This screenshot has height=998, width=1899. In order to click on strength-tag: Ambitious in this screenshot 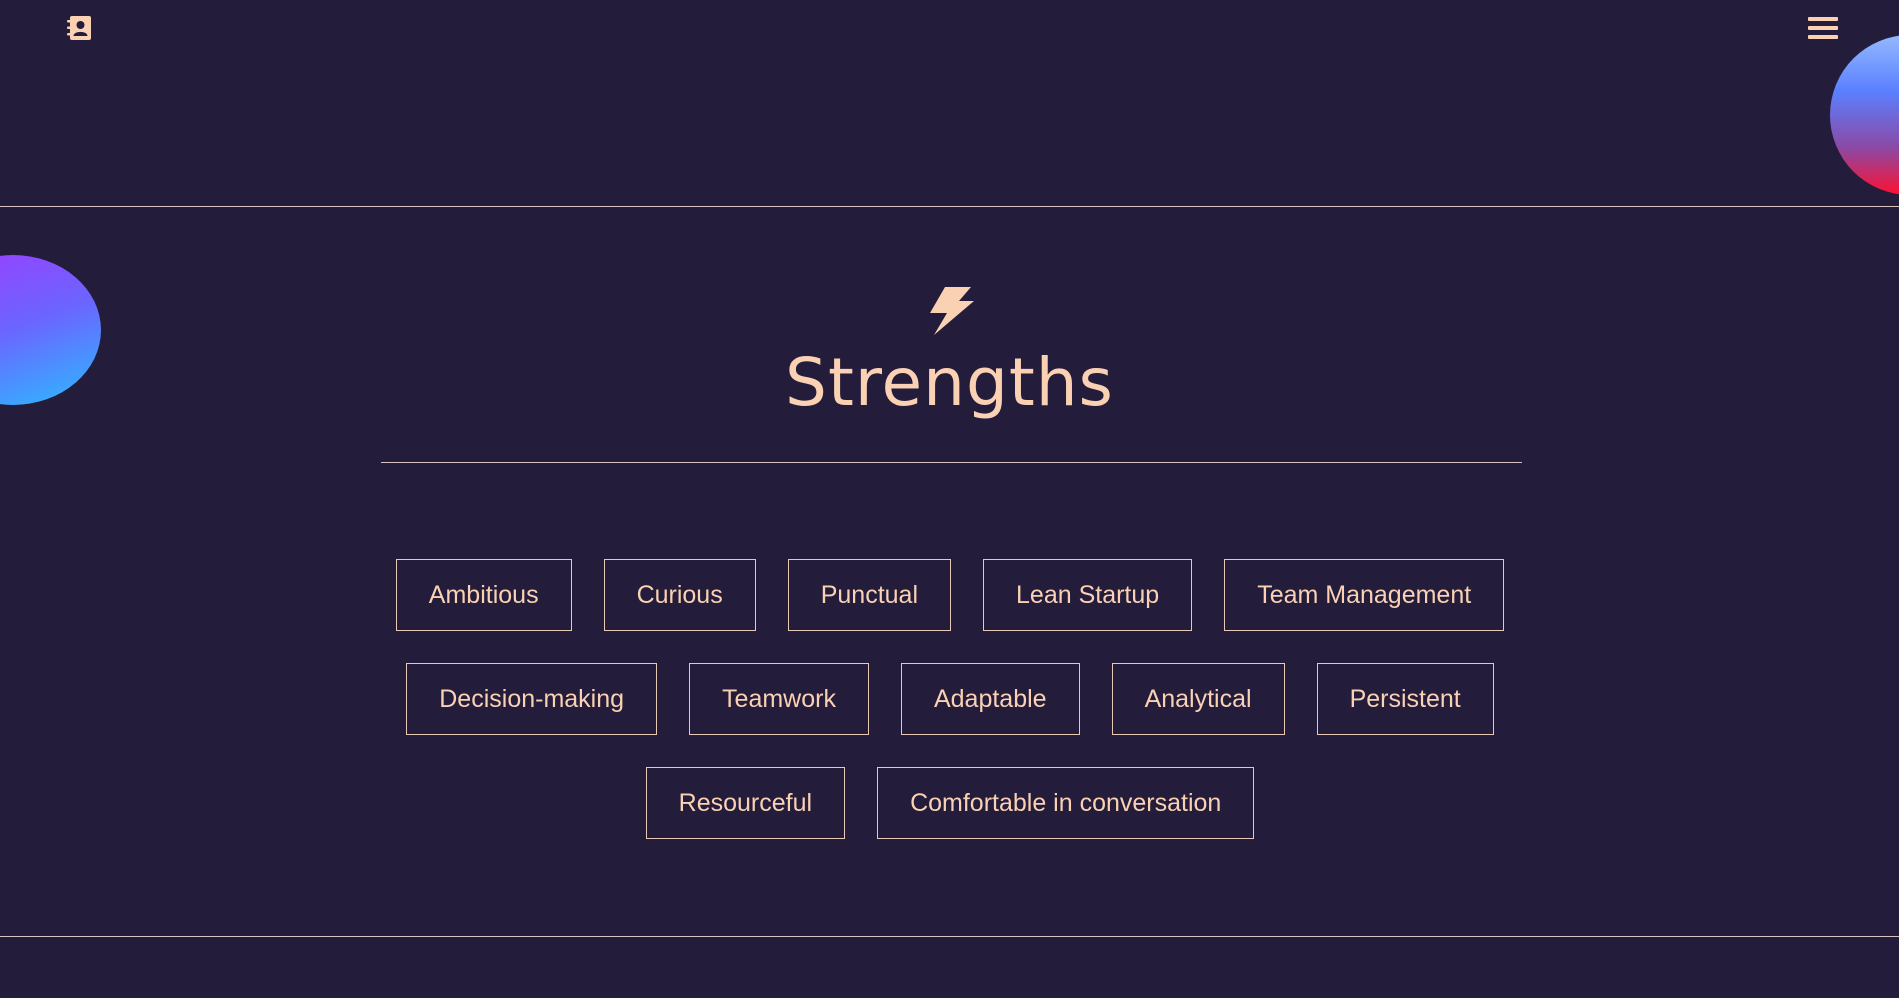, I will do `click(483, 595)`.